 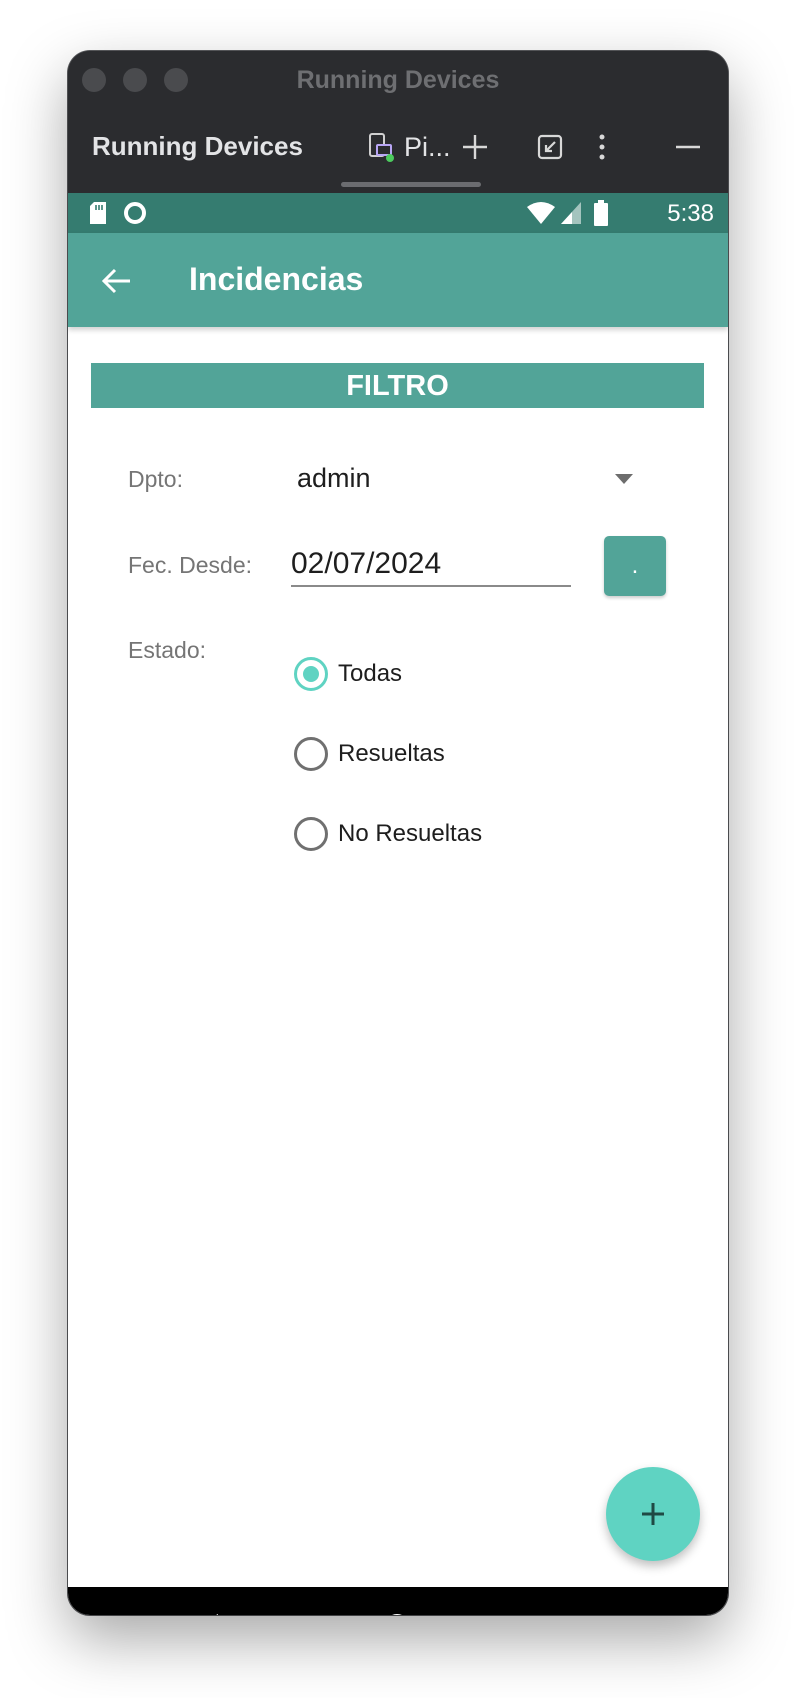 What do you see at coordinates (475, 147) in the screenshot?
I see `add-device-icon` at bounding box center [475, 147].